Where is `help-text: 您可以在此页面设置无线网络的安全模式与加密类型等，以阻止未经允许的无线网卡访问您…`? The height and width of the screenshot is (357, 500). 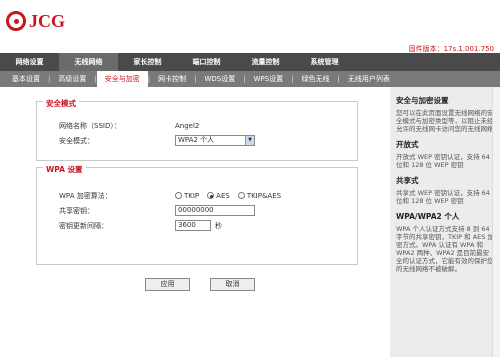
help-text: 您可以在此页面设置无线网络的安全模式与加密类型等，以阻止未经允许的无线网卡访问您… is located at coordinates (445, 121).